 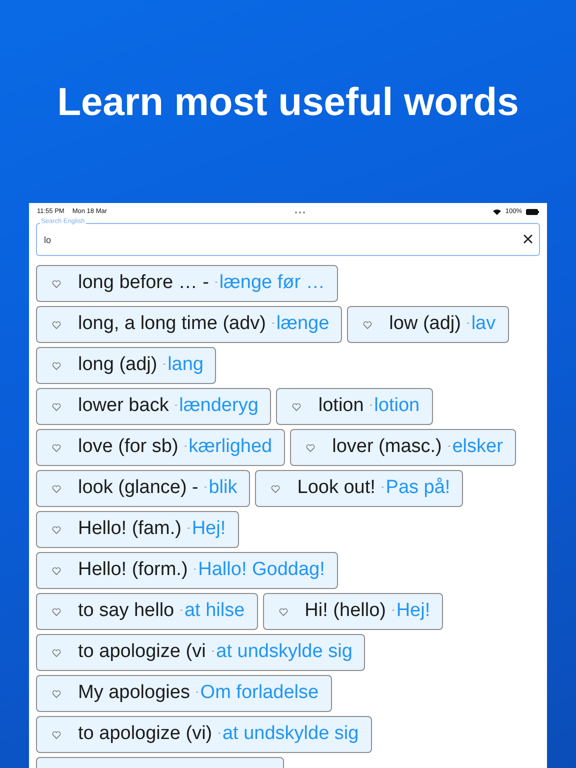 What do you see at coordinates (497, 212) in the screenshot?
I see `wifi-icon` at bounding box center [497, 212].